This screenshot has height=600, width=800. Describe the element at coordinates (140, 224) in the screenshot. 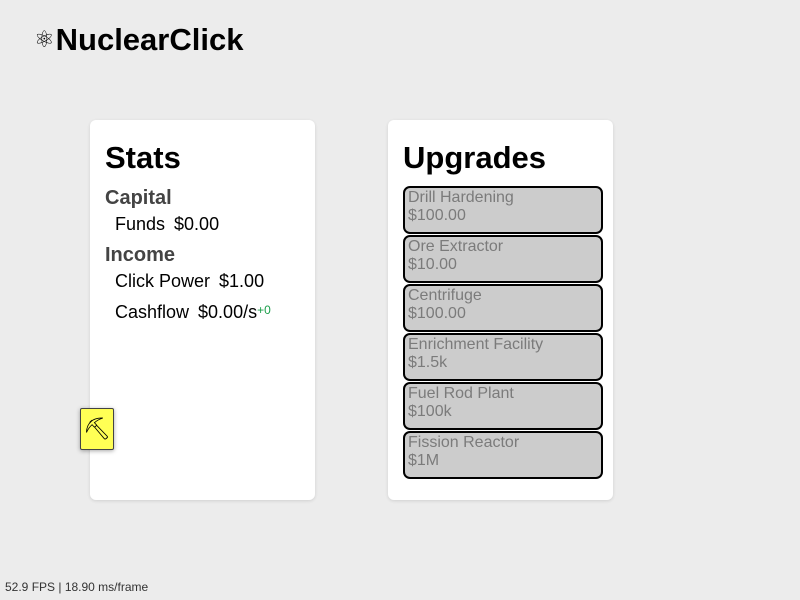

I see `funds-label: Funds` at that location.